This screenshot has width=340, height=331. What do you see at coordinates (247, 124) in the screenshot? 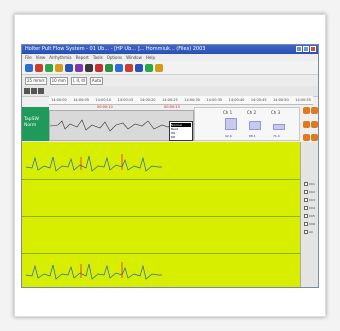
I see `statistics-panel: Ch 1 92.6 Ch 2 88.1 Ch 3 71.4` at bounding box center [247, 124].